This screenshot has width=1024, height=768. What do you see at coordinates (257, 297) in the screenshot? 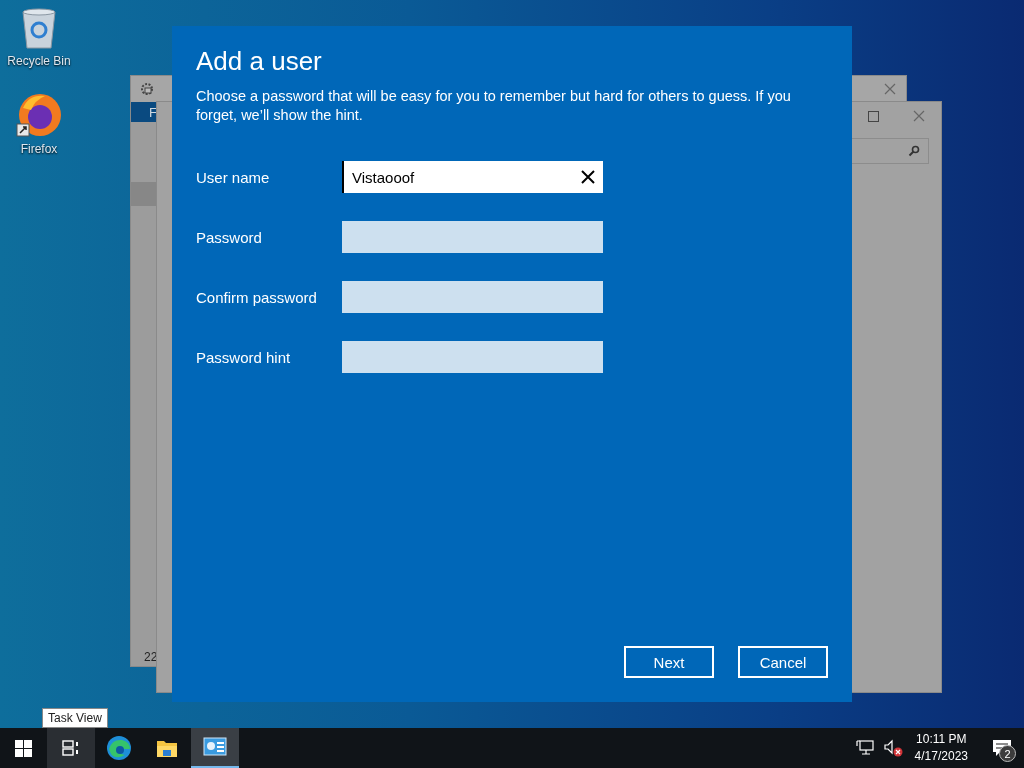
I see `field-label: Confirm password` at bounding box center [257, 297].